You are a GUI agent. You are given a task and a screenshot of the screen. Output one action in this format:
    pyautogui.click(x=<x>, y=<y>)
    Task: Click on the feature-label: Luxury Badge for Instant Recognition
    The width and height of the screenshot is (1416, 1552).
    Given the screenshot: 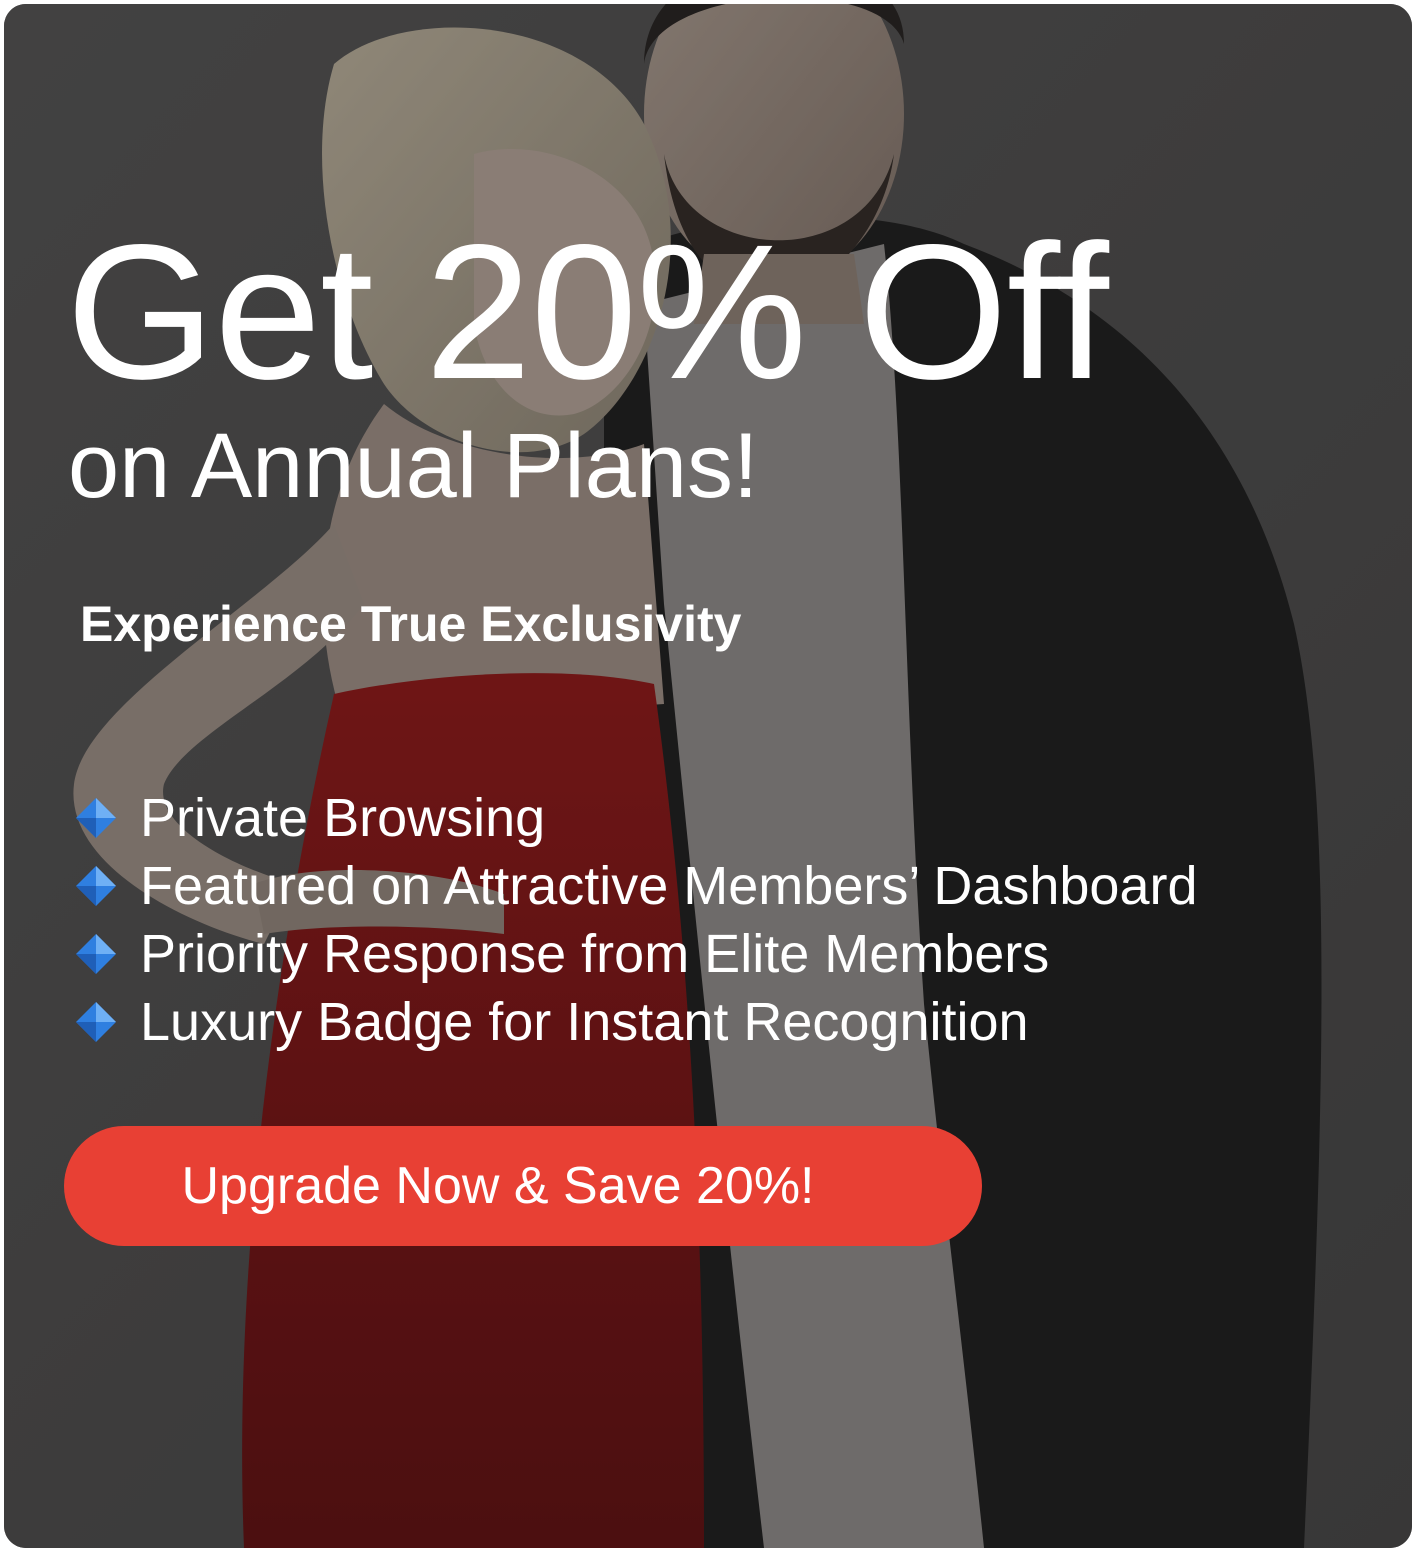 What is the action you would take?
    pyautogui.click(x=584, y=1022)
    